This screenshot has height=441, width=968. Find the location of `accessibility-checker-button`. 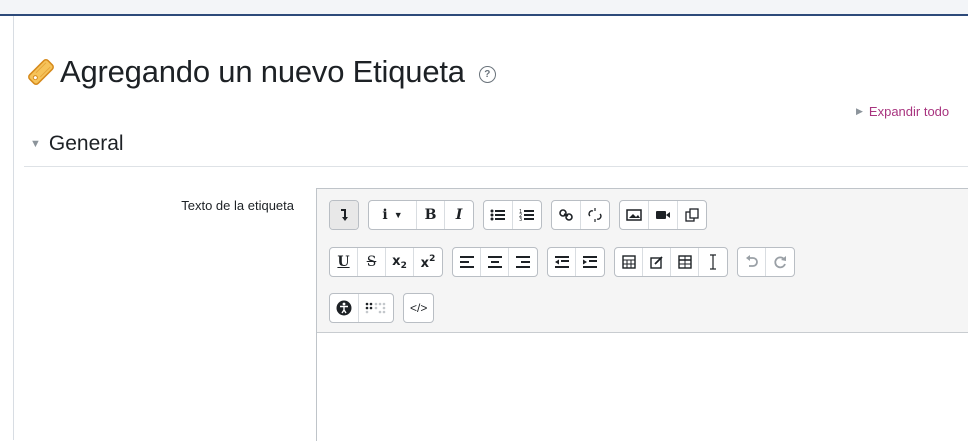

accessibility-checker-button is located at coordinates (344, 308).